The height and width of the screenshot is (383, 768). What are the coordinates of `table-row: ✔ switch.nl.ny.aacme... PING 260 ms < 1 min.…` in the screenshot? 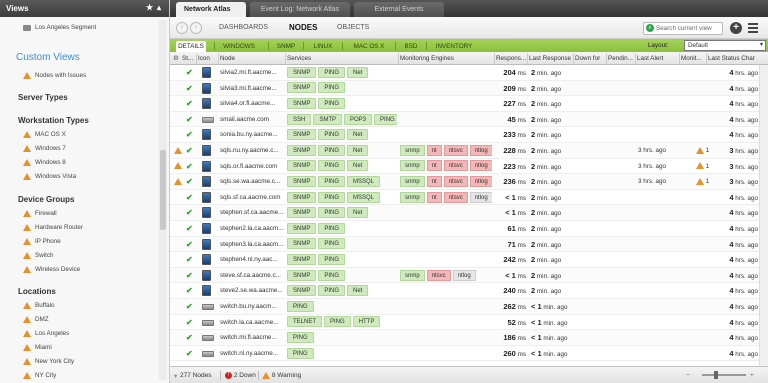 It's located at (469, 353).